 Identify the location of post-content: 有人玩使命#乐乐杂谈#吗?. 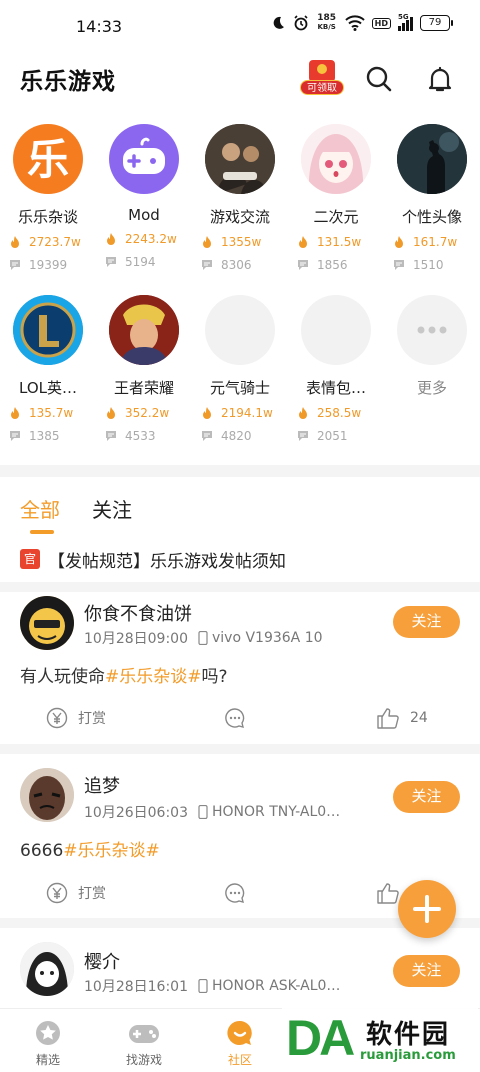
(124, 674).